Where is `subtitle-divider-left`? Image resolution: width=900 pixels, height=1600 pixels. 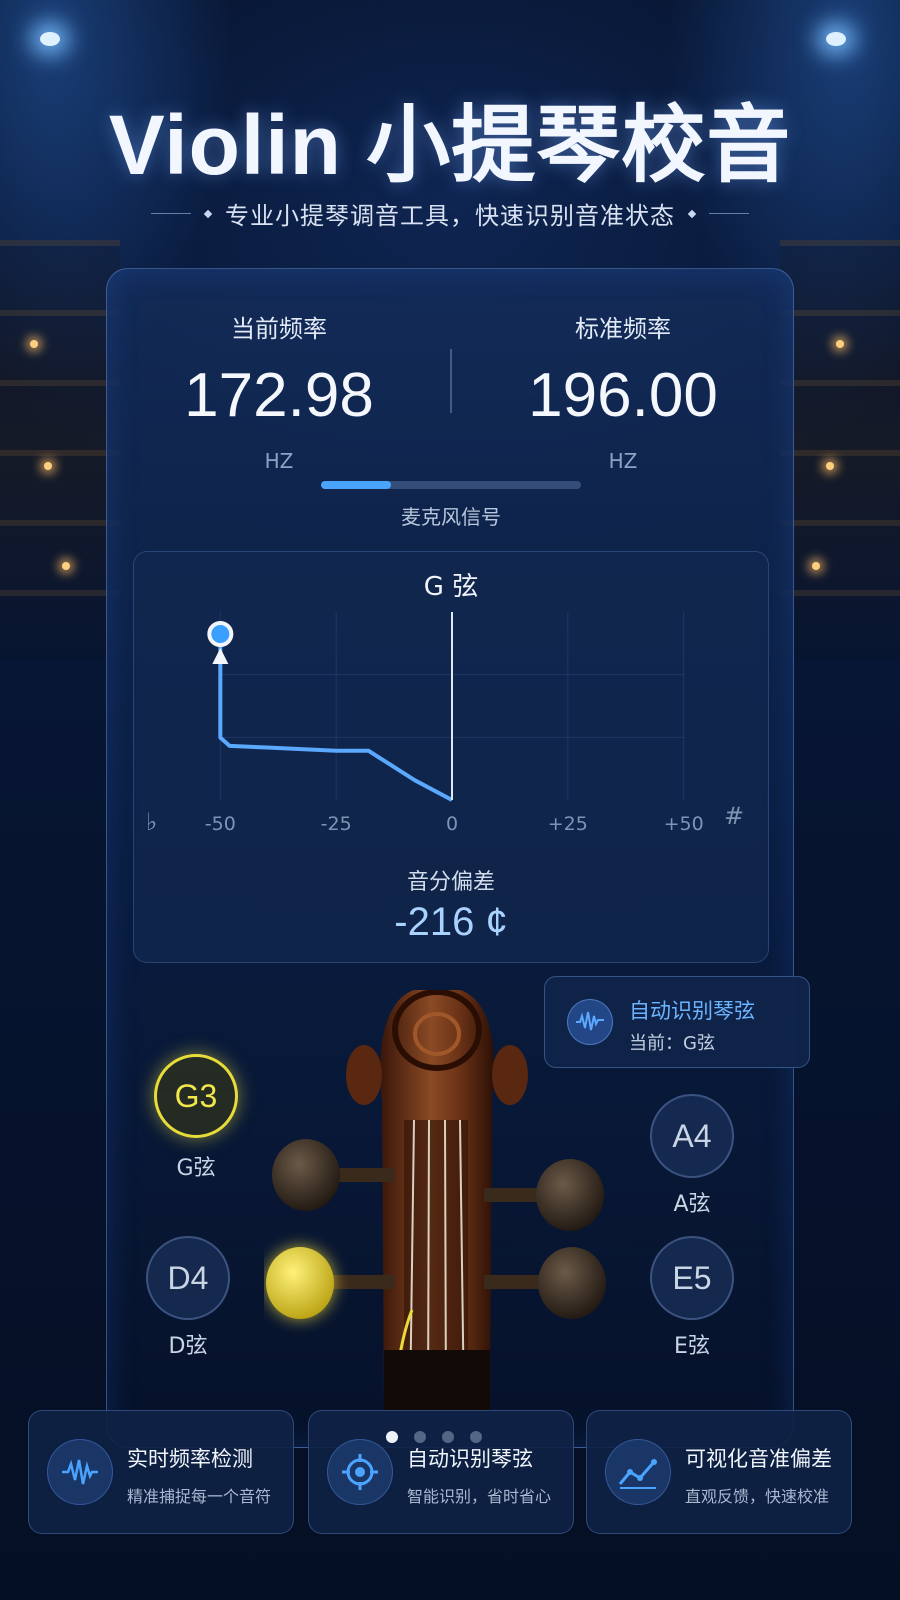 subtitle-divider-left is located at coordinates (171, 213).